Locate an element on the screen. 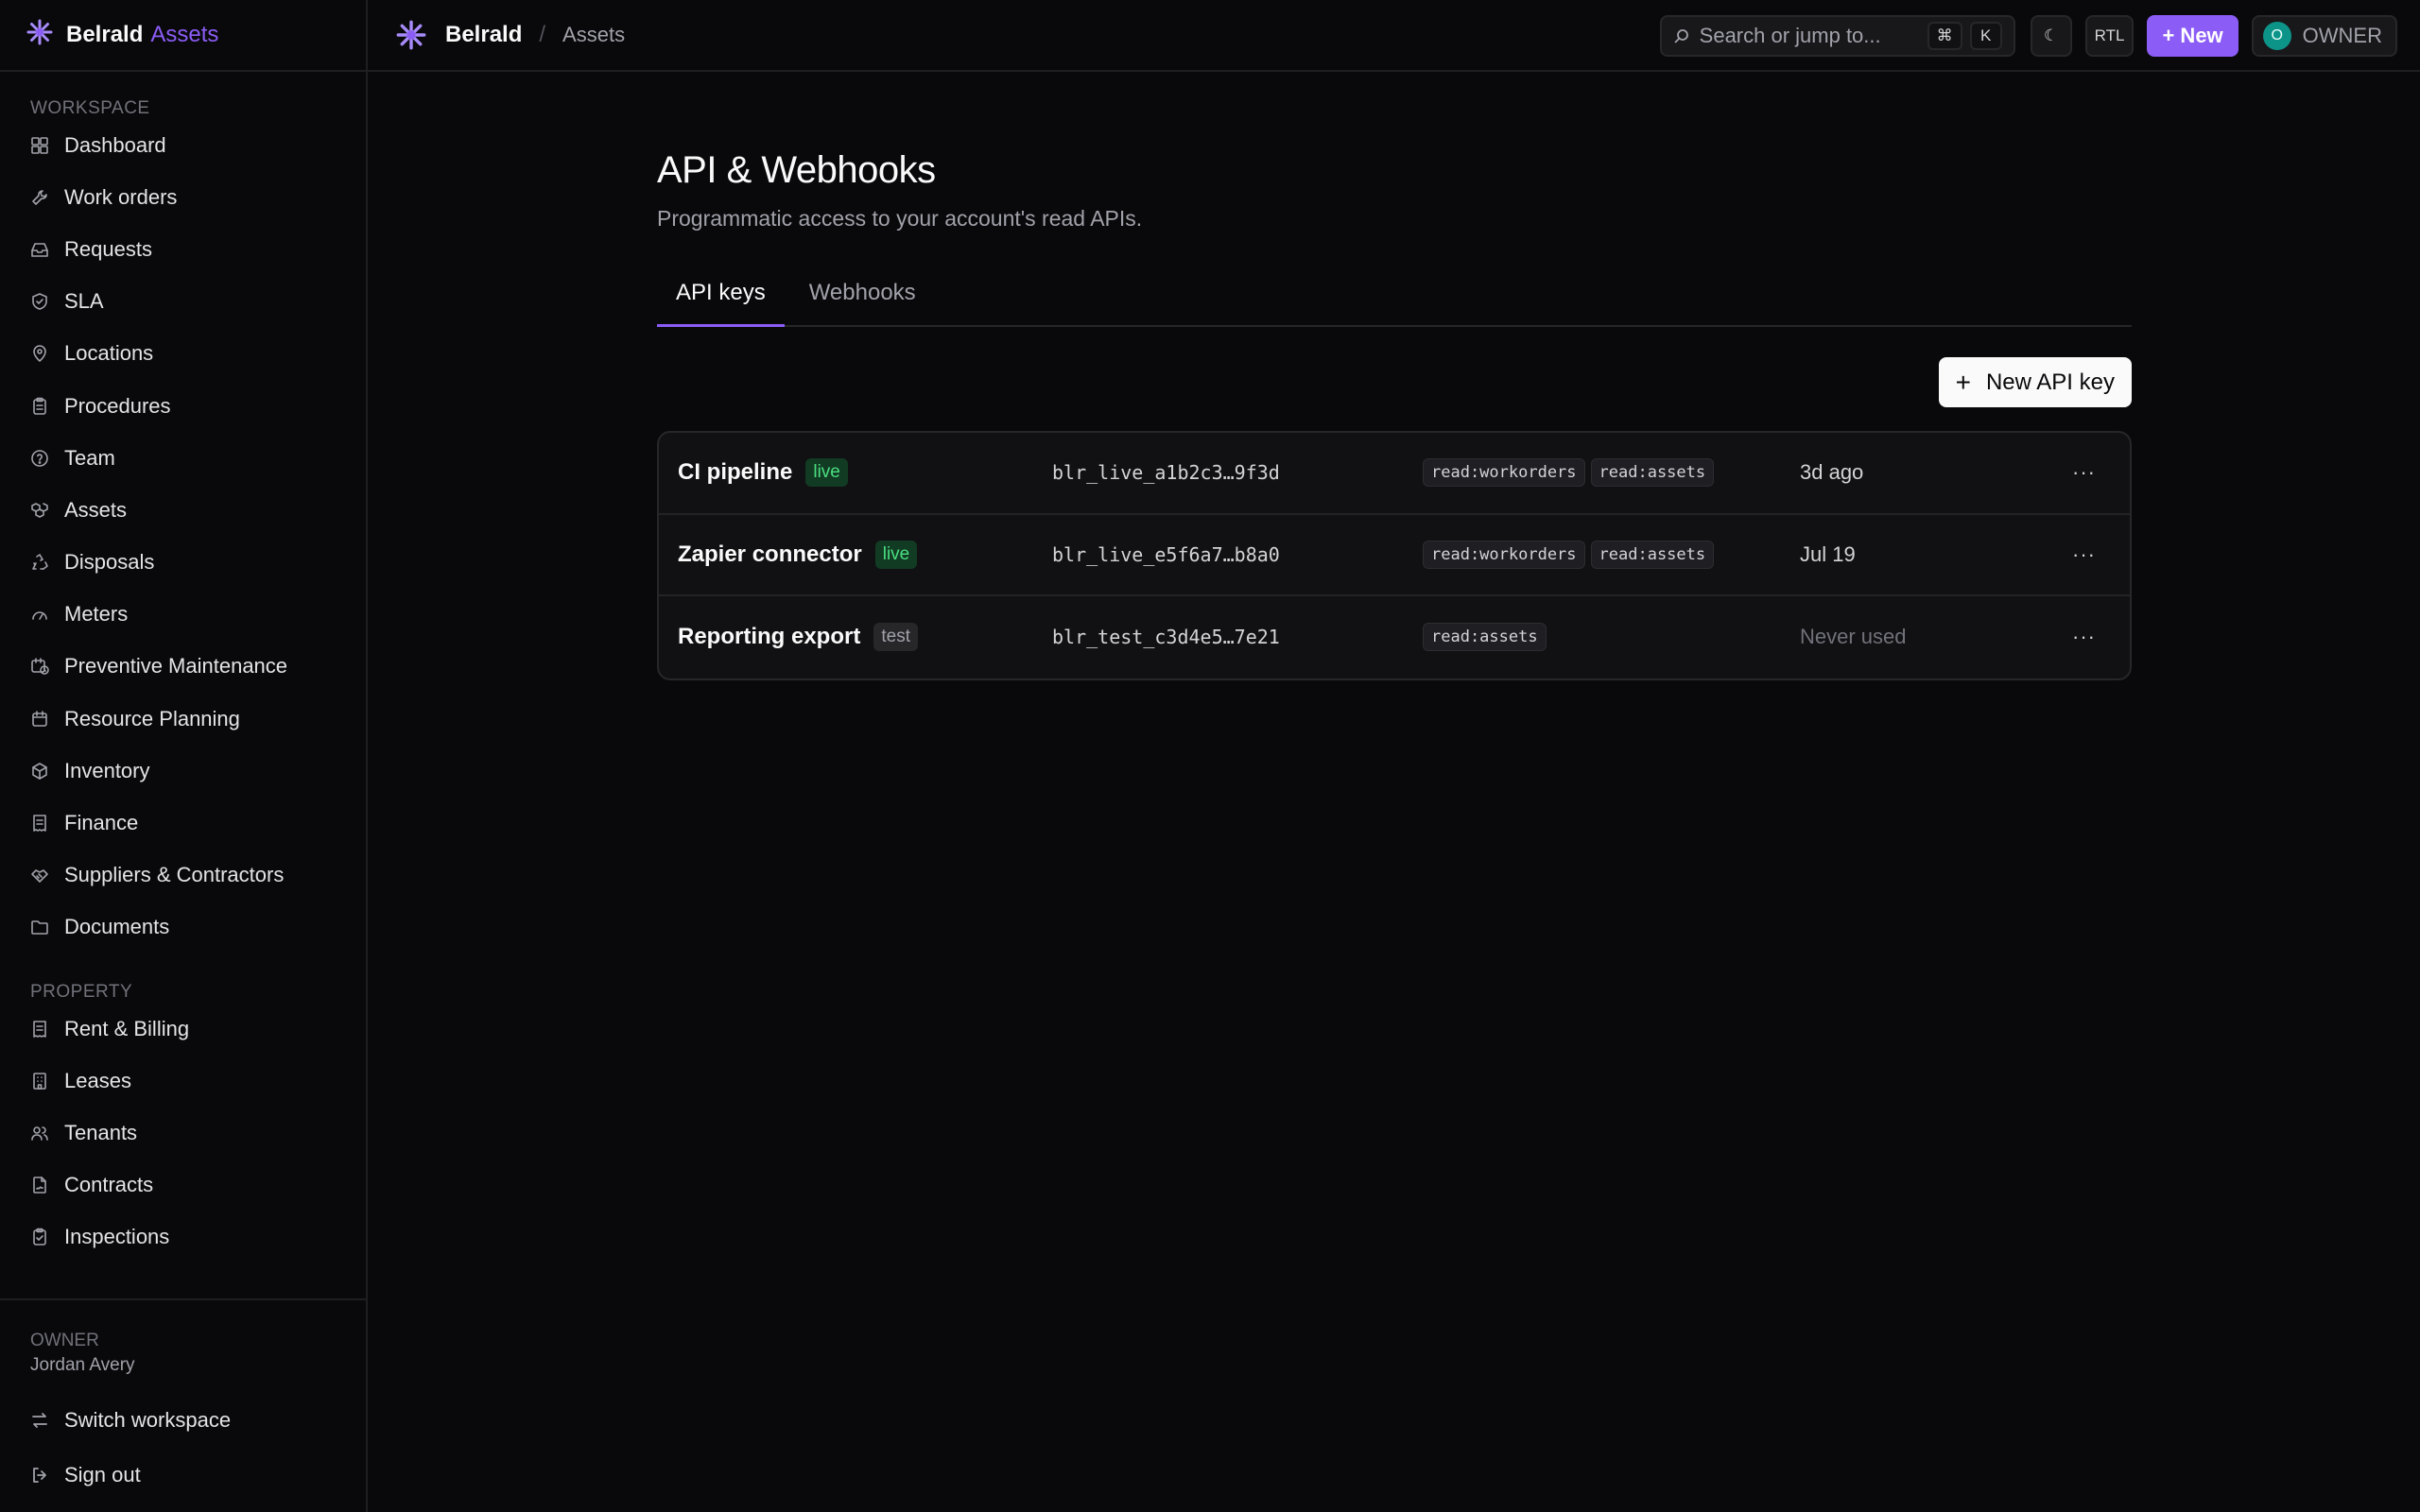 This screenshot has height=1512, width=2420. sidebar-item-team: Team is located at coordinates (183, 458).